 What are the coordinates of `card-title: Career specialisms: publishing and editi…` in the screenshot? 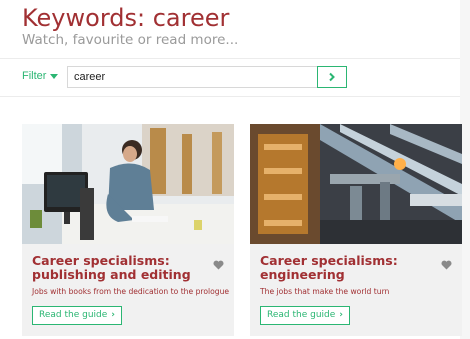 It's located at (119, 268).